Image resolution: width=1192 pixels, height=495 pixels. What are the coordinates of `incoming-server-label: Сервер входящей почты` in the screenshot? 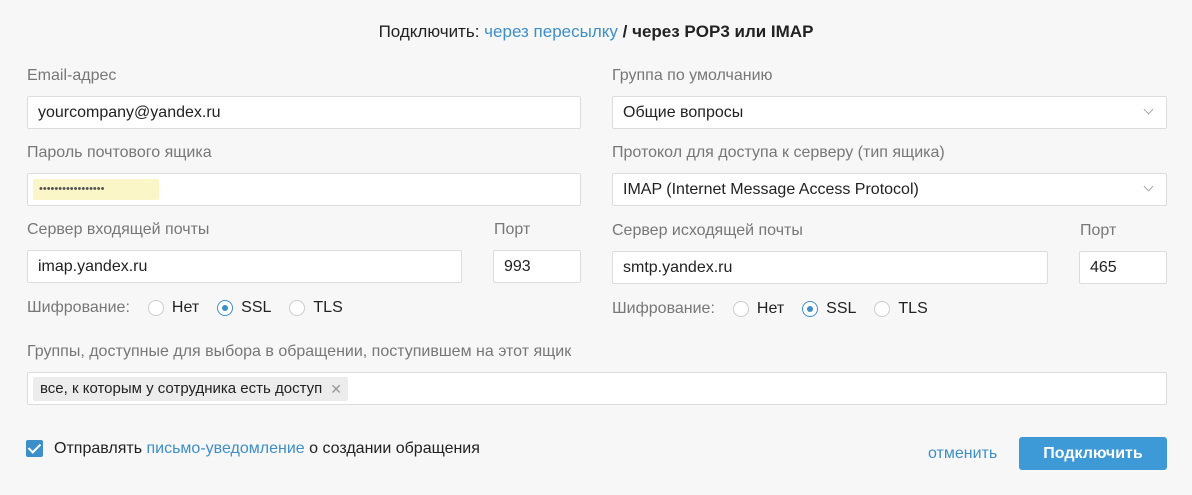 It's located at (118, 229).